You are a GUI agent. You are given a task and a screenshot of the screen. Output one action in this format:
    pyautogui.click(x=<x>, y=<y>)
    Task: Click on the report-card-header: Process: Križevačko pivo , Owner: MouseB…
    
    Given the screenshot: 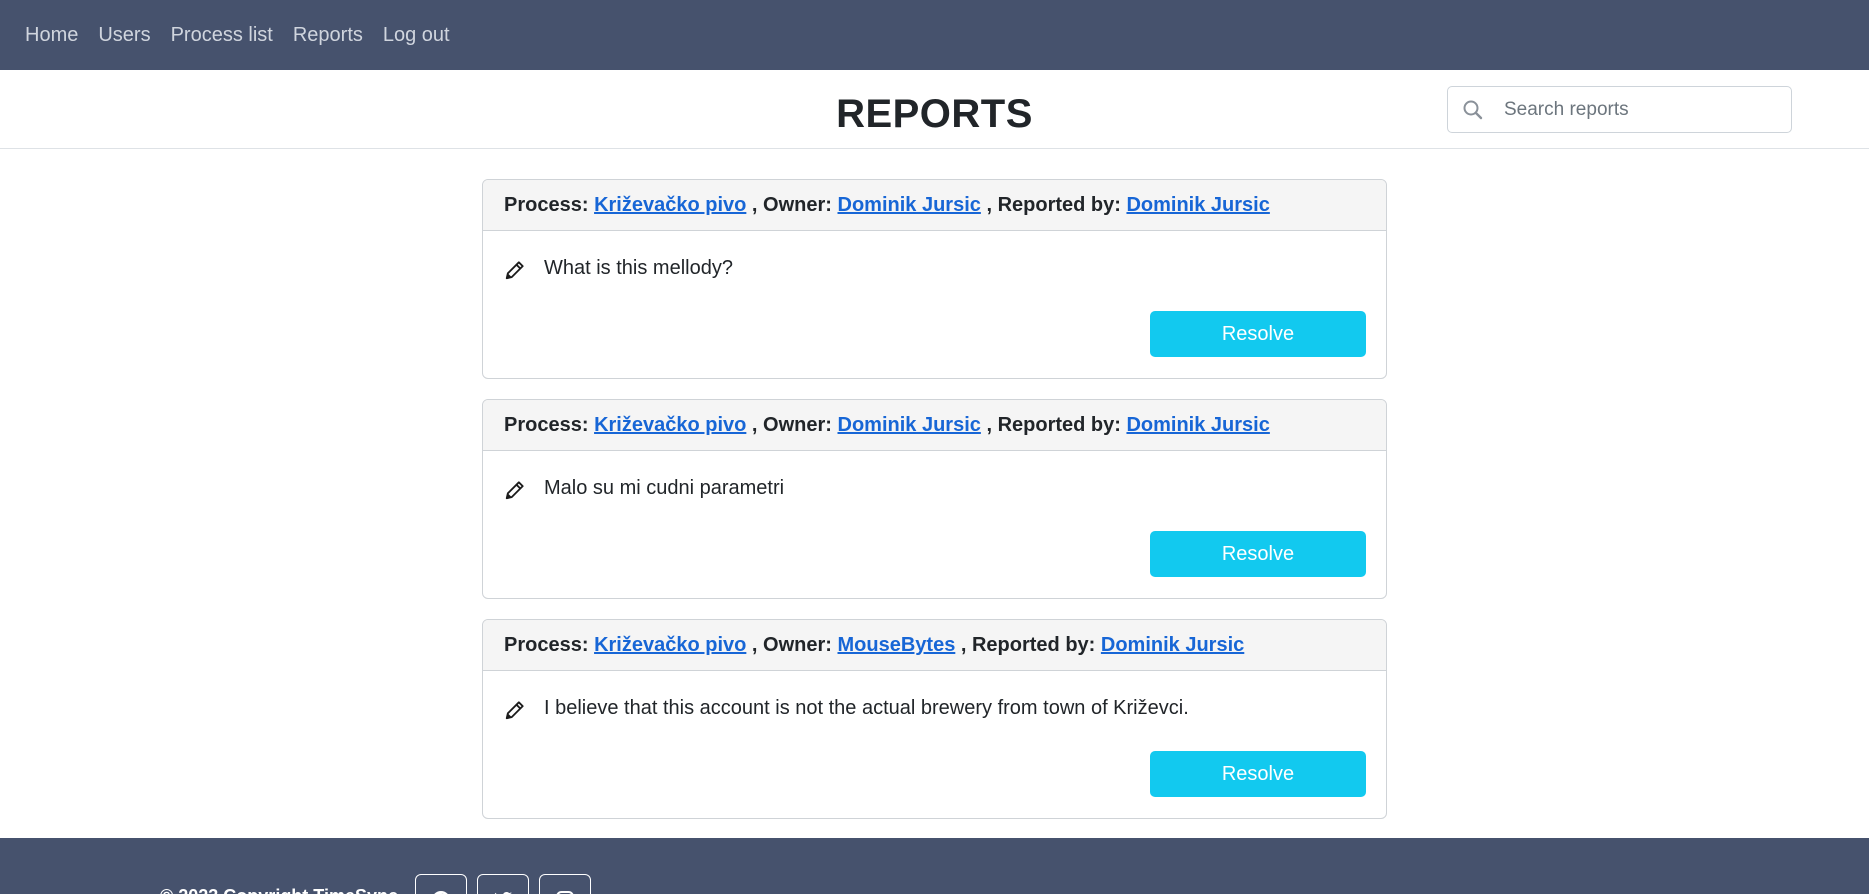 What is the action you would take?
    pyautogui.click(x=934, y=645)
    